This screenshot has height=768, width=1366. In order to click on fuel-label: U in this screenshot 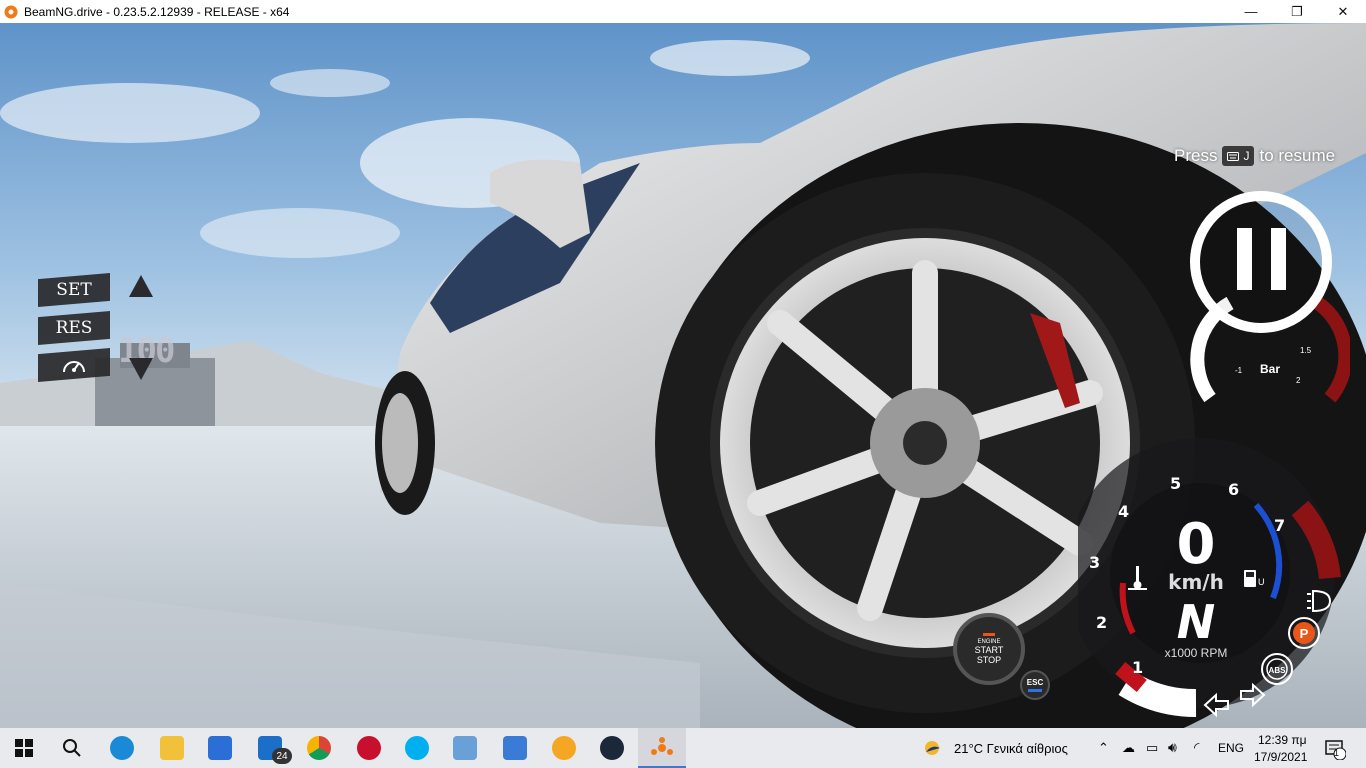, I will do `click(1261, 582)`.